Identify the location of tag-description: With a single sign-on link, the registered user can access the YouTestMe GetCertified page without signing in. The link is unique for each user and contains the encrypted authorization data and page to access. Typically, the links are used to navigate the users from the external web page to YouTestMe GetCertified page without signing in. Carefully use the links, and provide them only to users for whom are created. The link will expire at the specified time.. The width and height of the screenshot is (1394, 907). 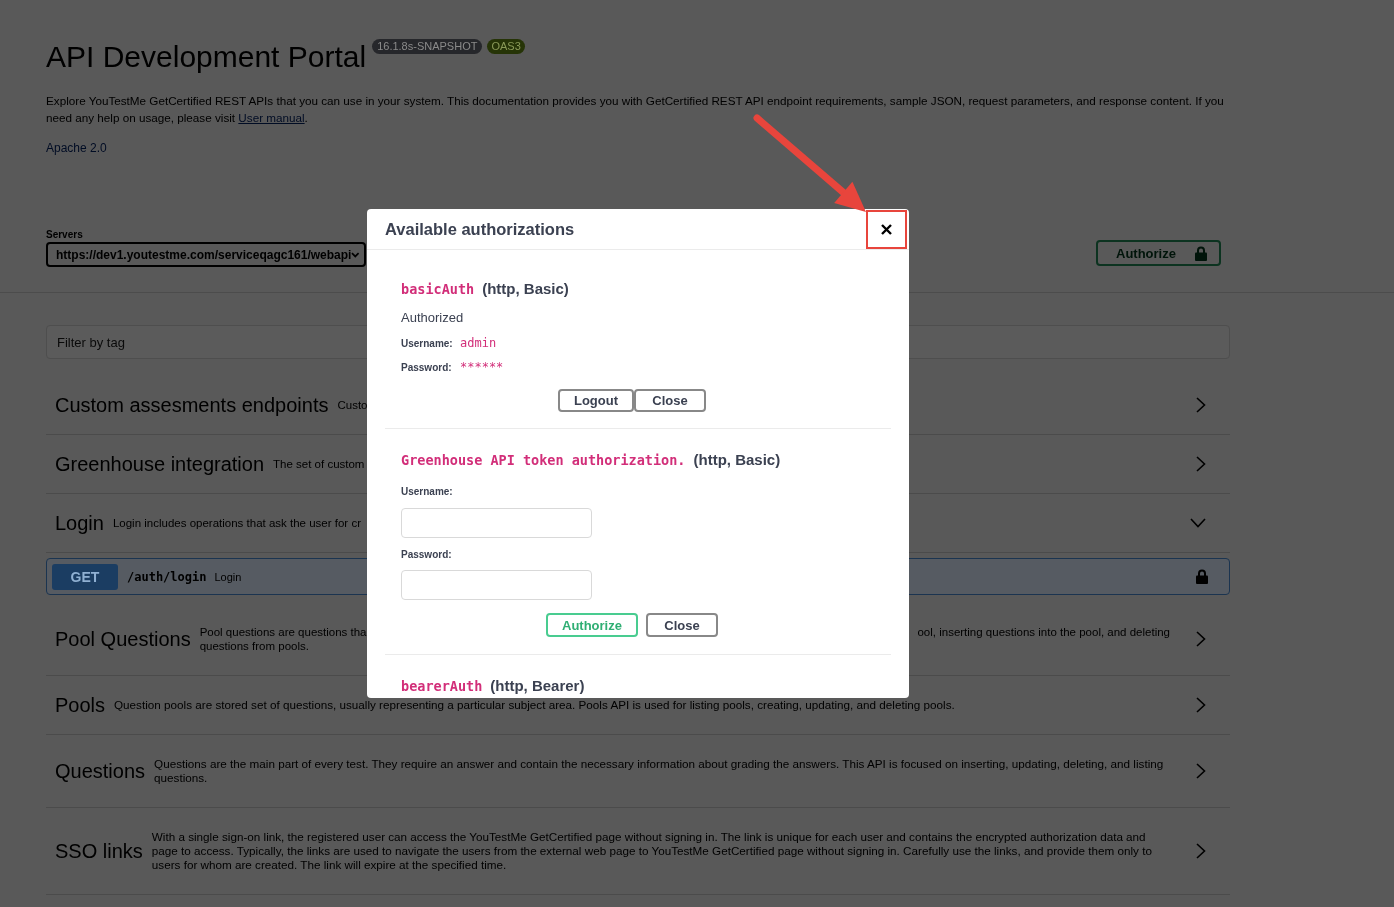
(652, 851).